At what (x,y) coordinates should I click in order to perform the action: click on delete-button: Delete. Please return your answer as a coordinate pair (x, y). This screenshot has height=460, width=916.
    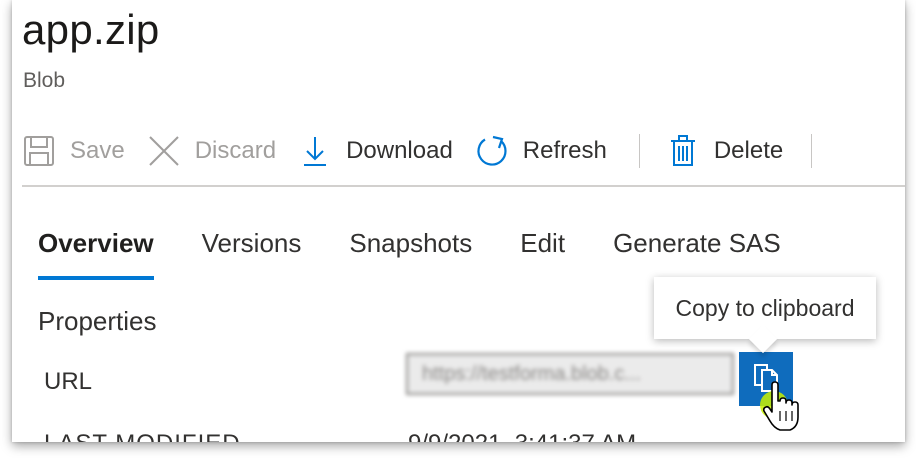
    Looking at the image, I should click on (725, 151).